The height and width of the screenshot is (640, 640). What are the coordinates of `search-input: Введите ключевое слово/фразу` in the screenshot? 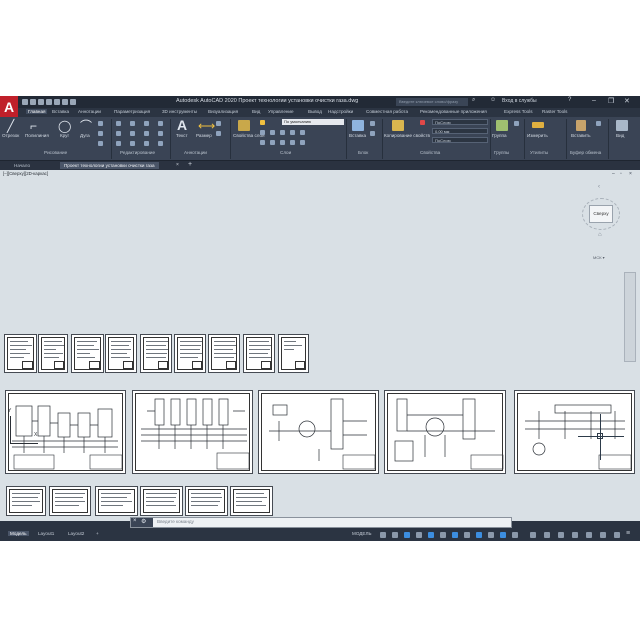 It's located at (432, 102).